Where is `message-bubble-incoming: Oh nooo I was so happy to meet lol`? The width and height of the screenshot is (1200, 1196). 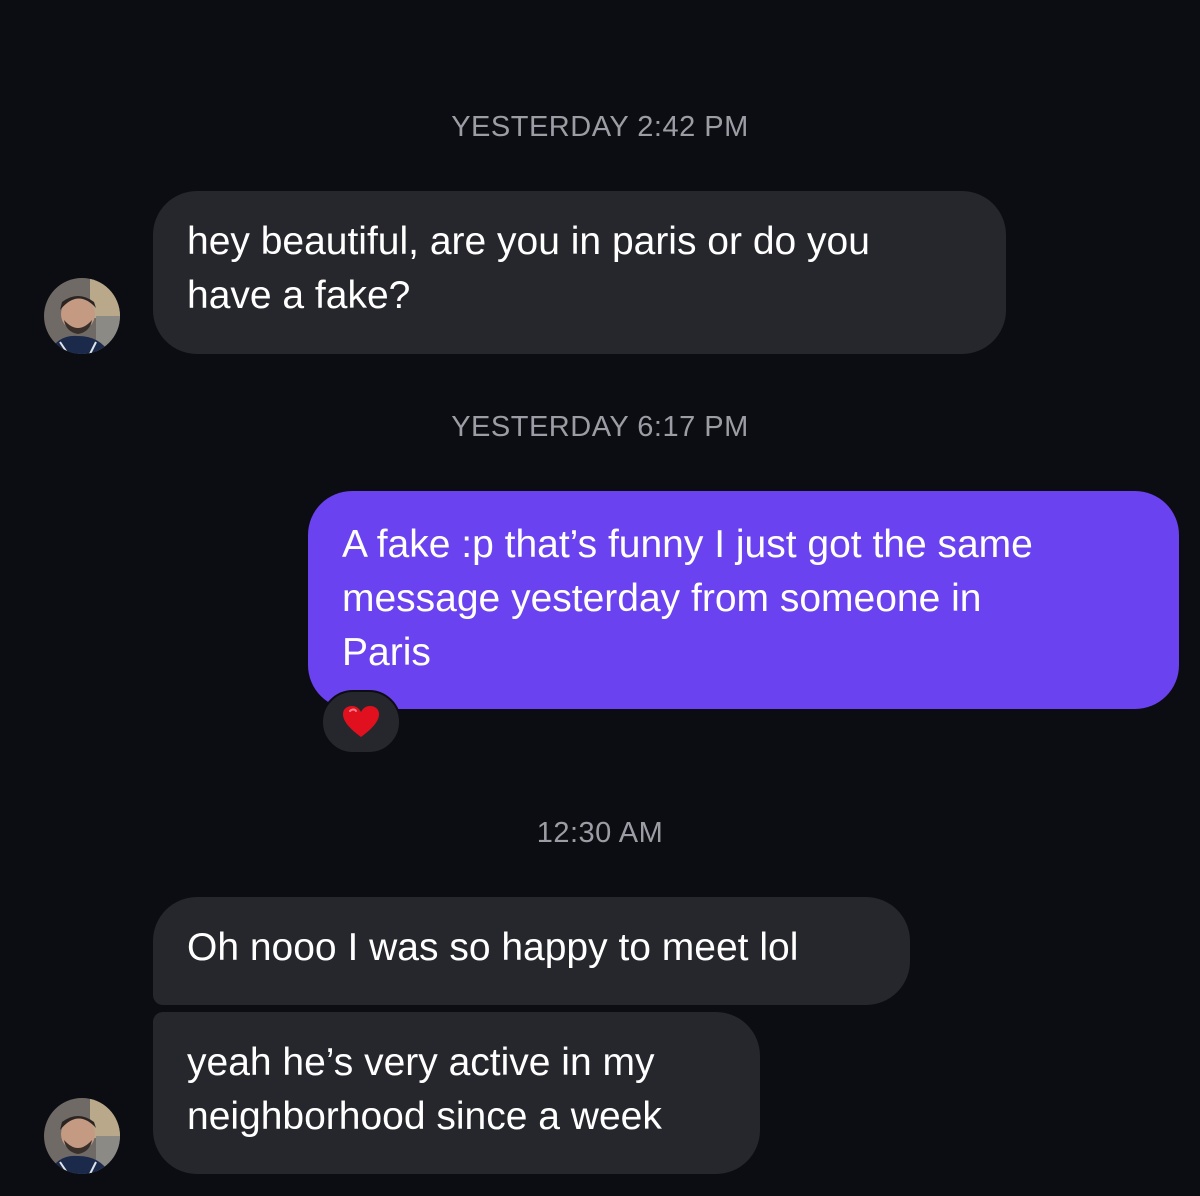 message-bubble-incoming: Oh nooo I was so happy to meet lol is located at coordinates (531, 951).